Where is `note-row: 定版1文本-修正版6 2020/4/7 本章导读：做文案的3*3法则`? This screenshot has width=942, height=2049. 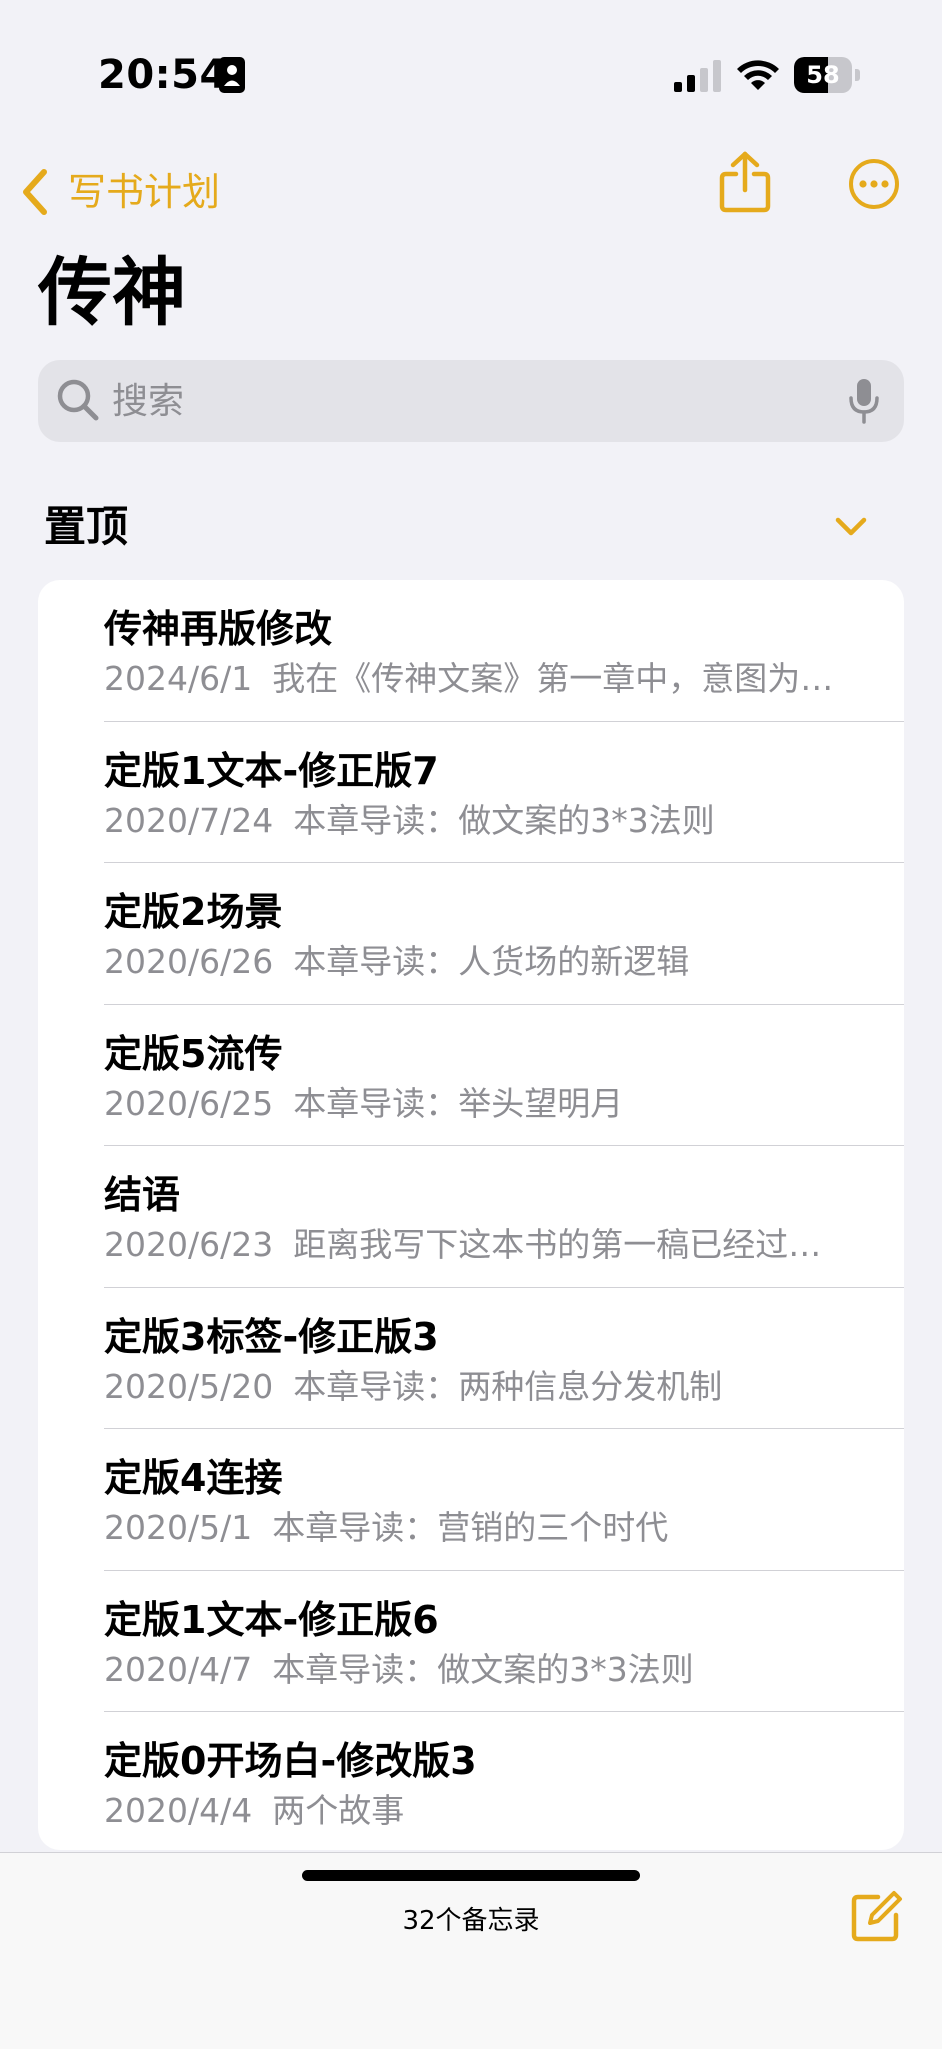 note-row: 定版1文本-修正版6 2020/4/7 本章导读：做文案的3*3法则 is located at coordinates (471, 1641).